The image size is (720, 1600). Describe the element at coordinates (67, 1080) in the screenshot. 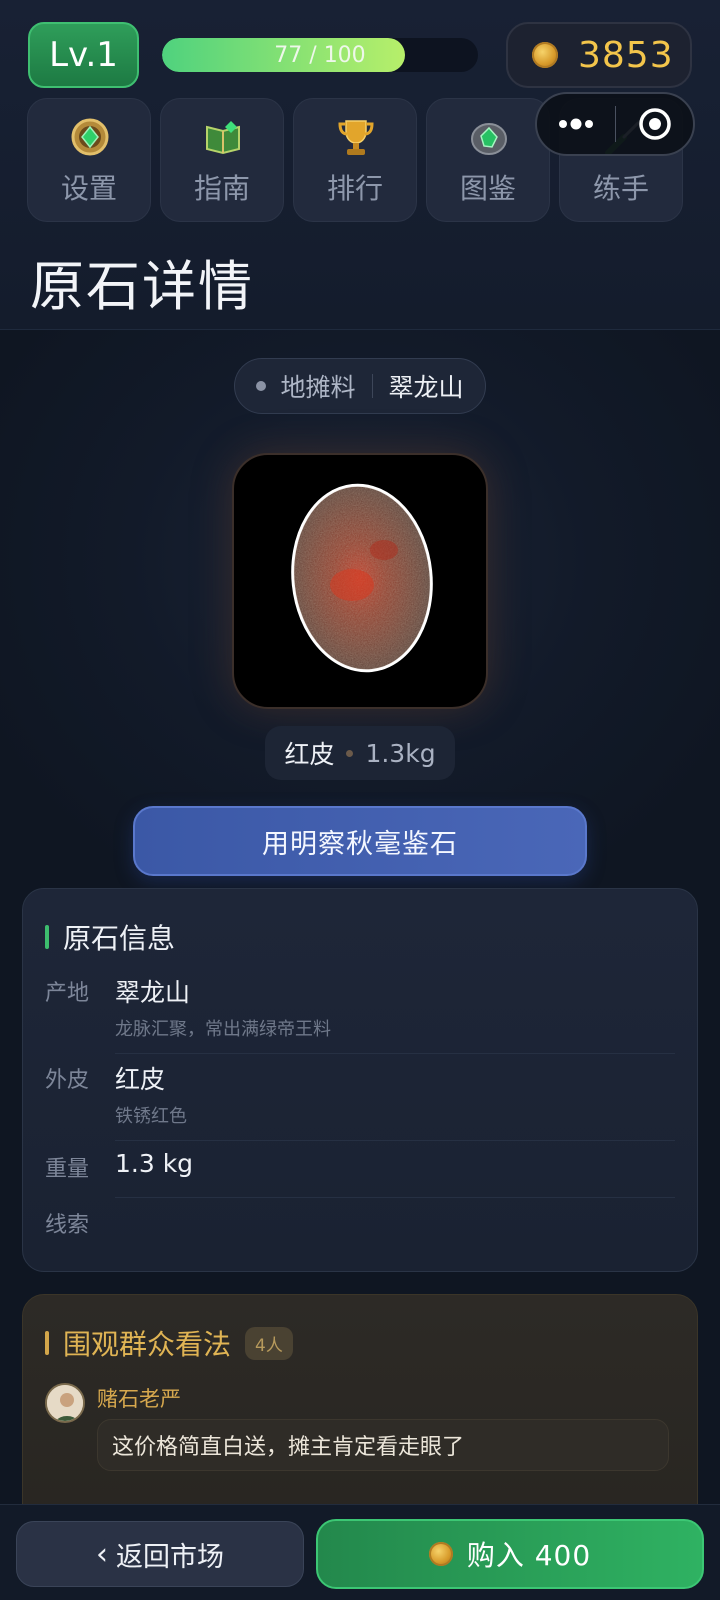

I see `info-row-key: 外皮` at that location.